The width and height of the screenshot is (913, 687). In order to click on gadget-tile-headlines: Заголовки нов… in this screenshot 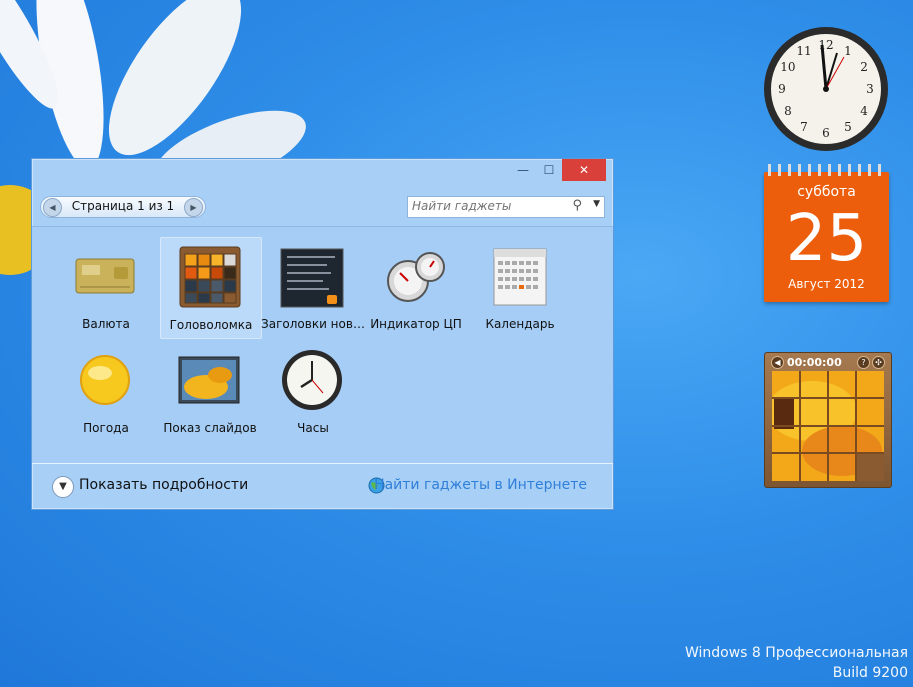, I will do `click(313, 287)`.